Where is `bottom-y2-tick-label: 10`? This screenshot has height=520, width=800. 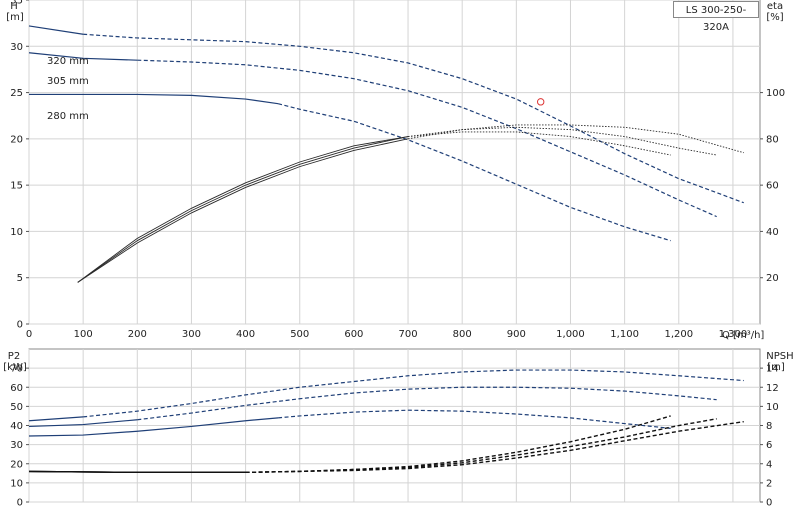
bottom-y2-tick-label: 10 is located at coordinates (772, 407).